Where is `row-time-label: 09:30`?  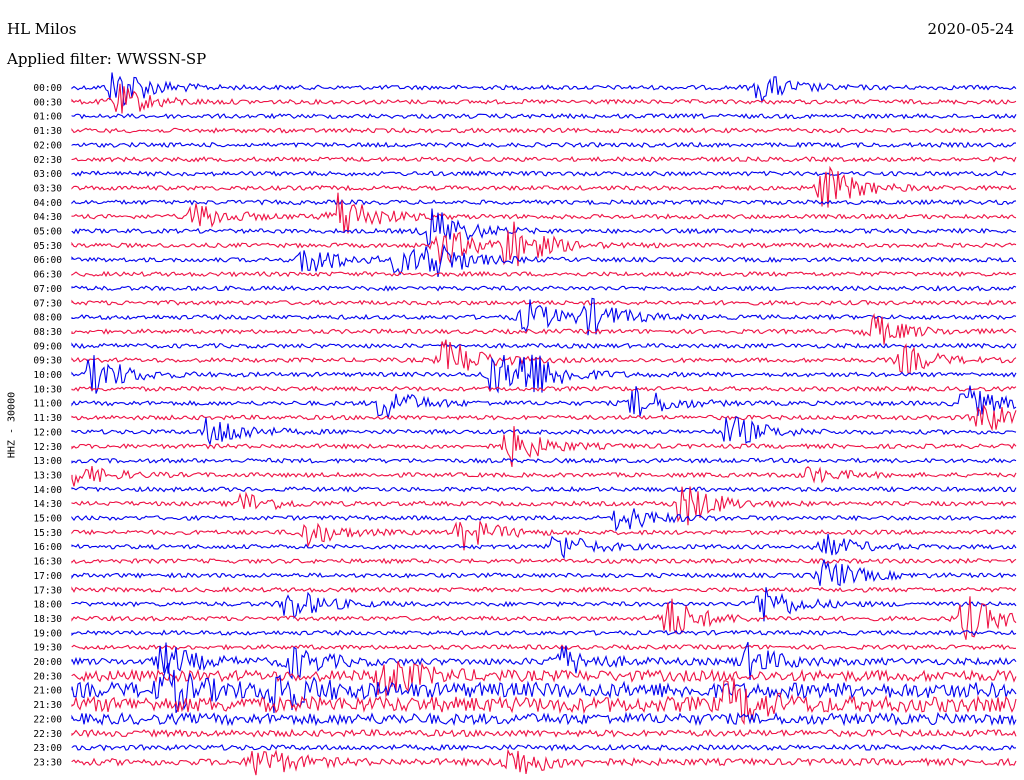
row-time-label: 09:30 is located at coordinates (47, 361).